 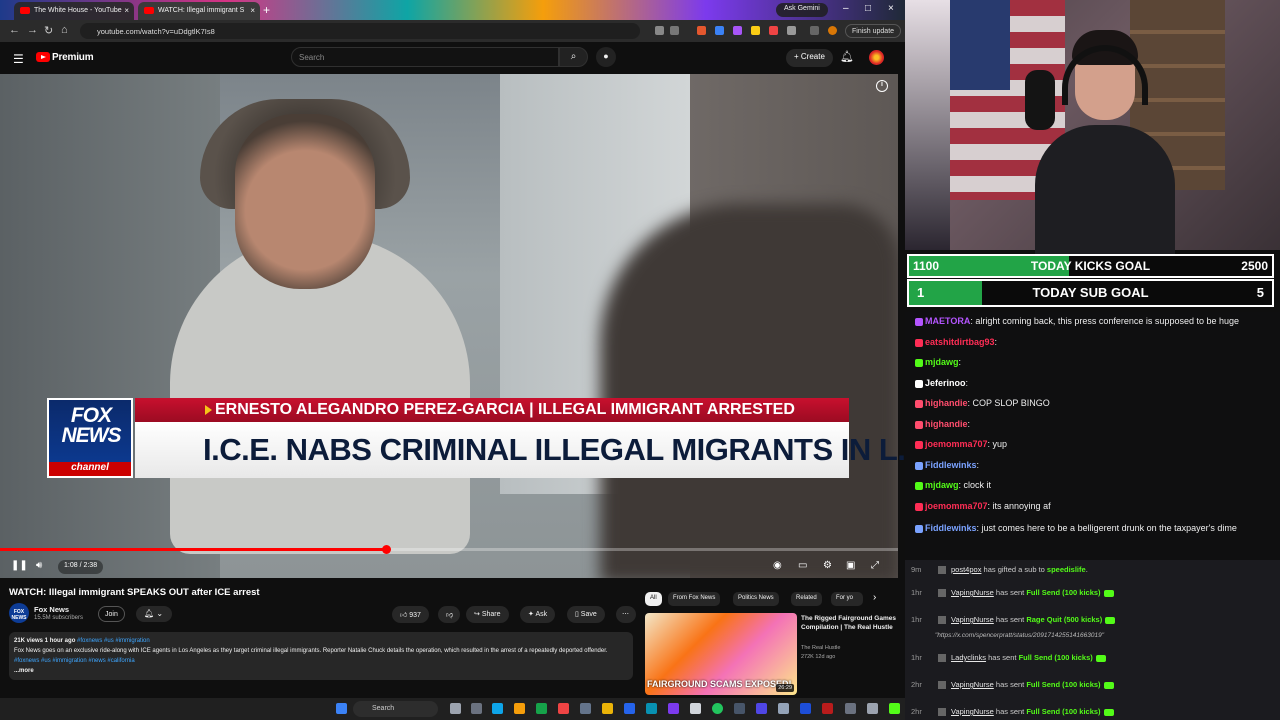 What do you see at coordinates (791, 30) in the screenshot?
I see `extensions-puzzle-icon` at bounding box center [791, 30].